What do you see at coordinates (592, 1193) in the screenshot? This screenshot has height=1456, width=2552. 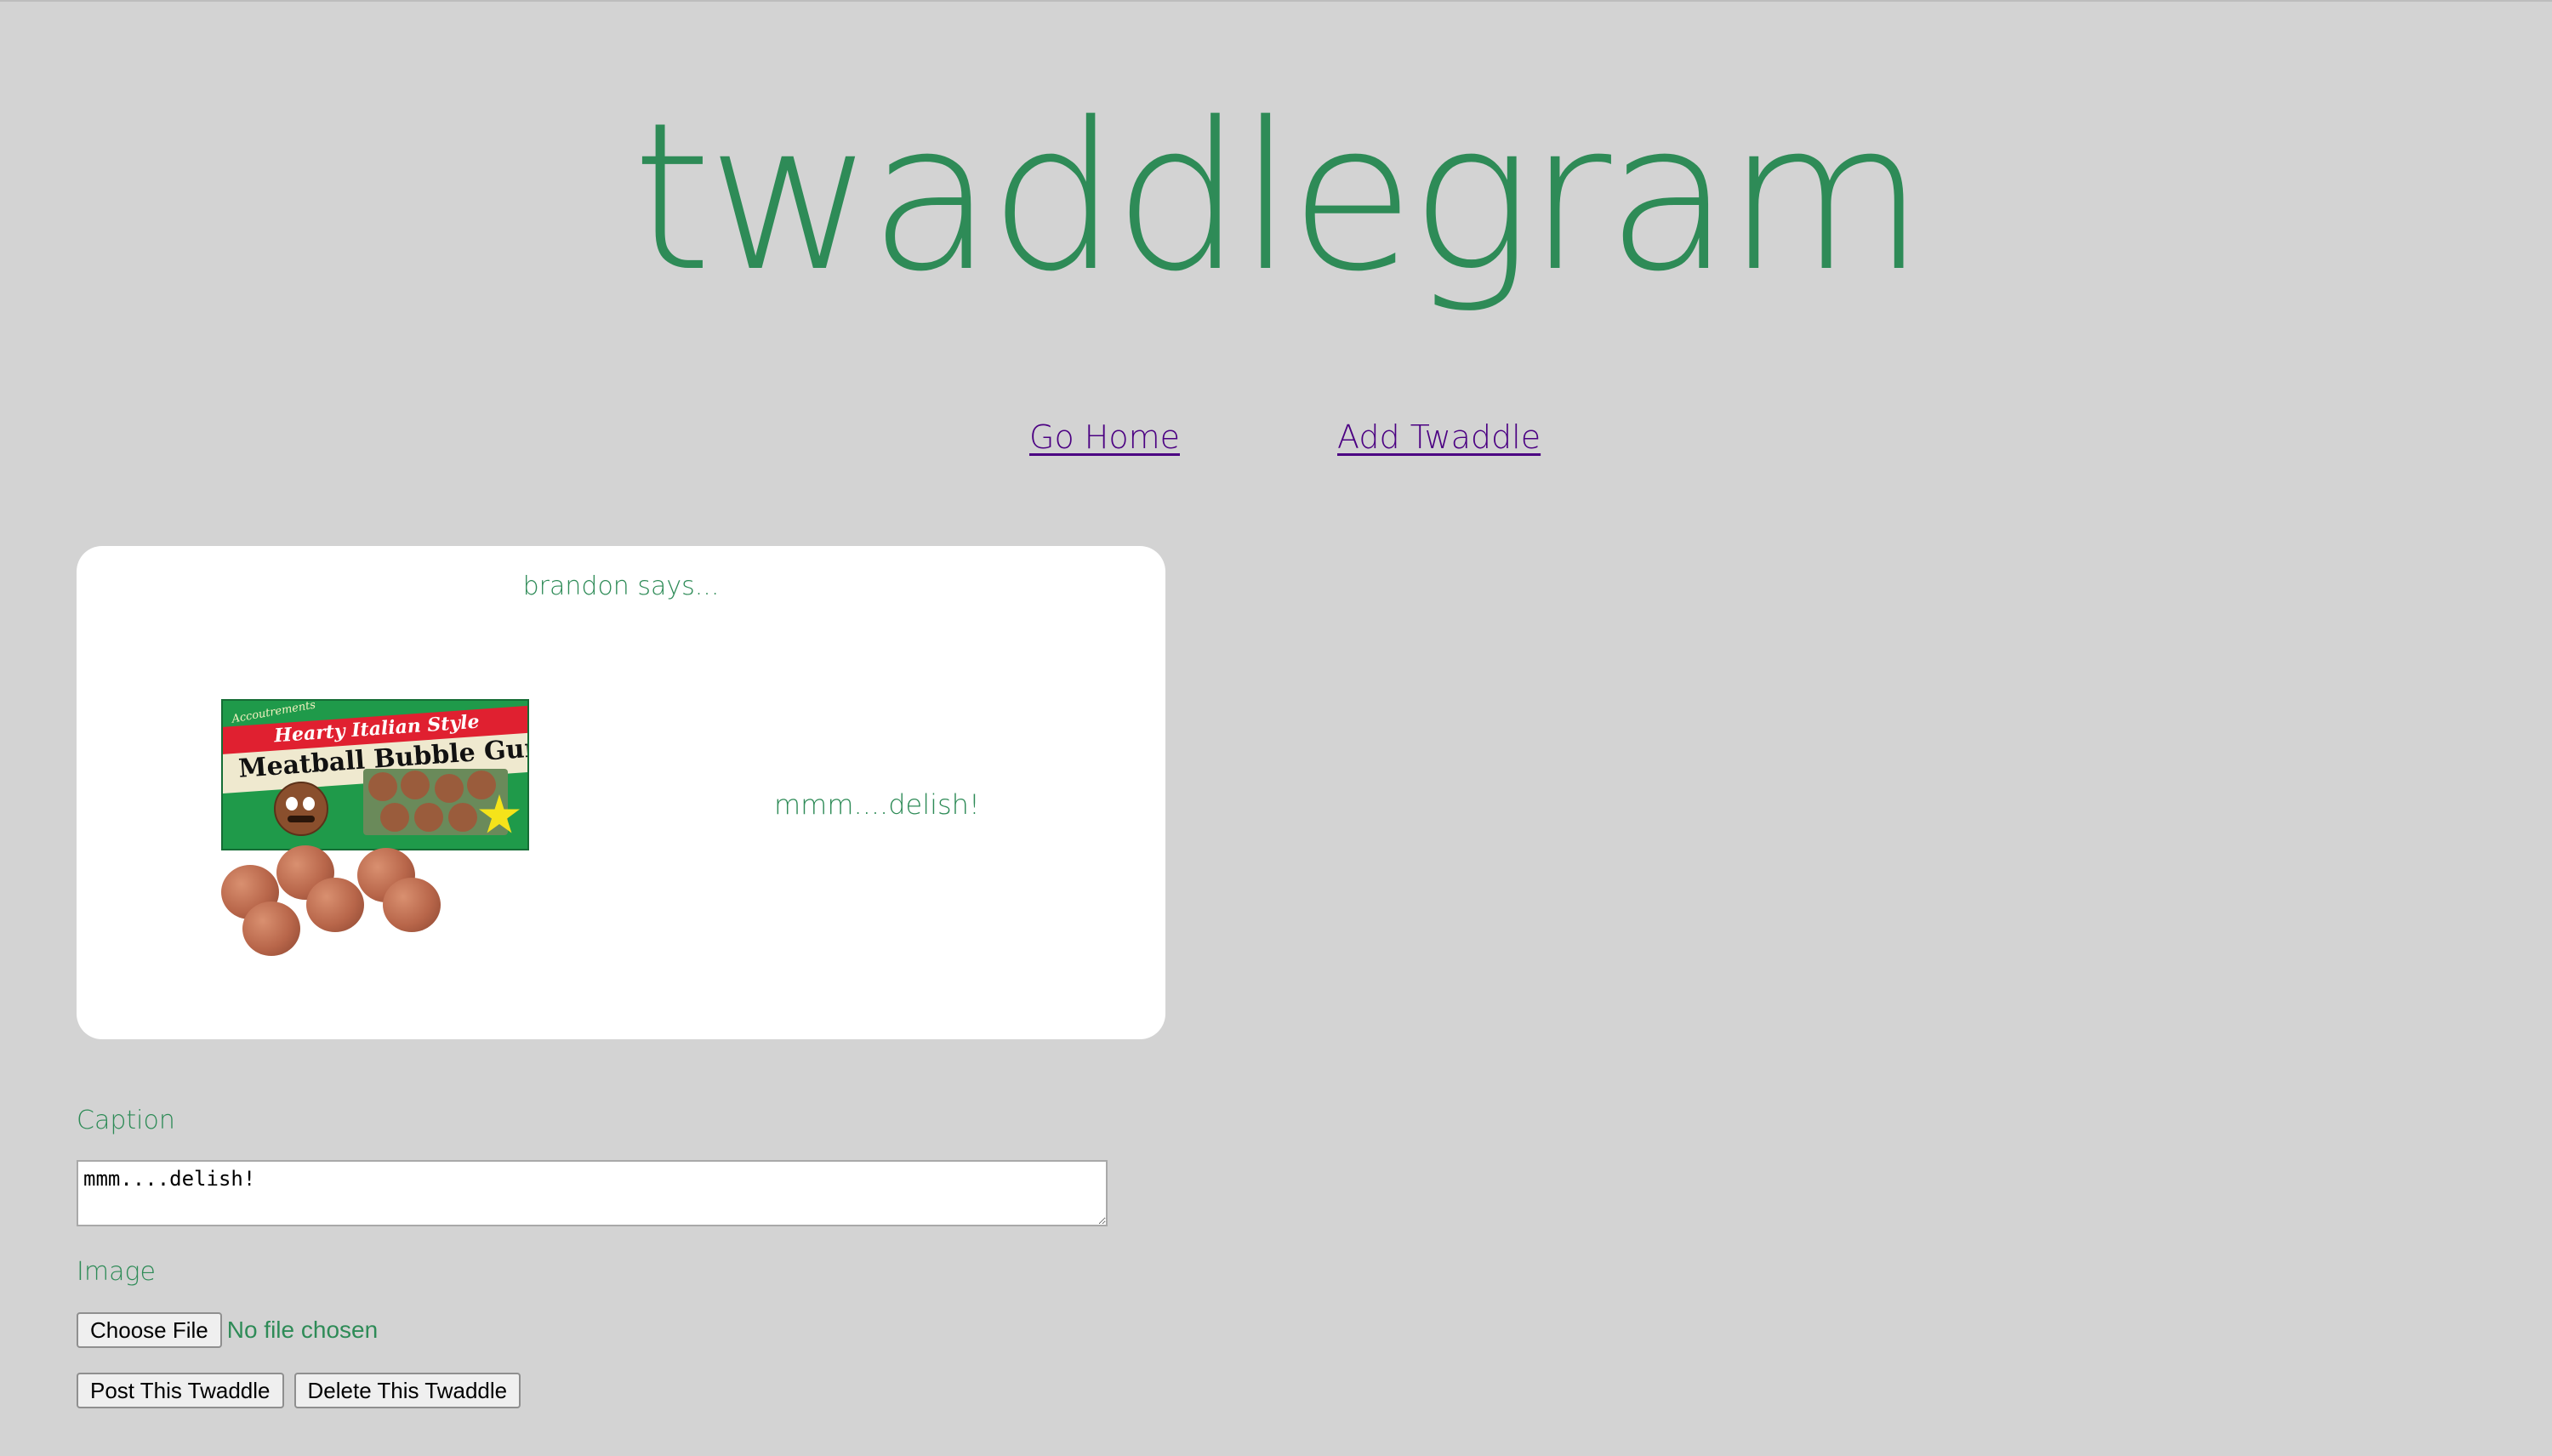 I see `caption-field: mmm....delish!` at bounding box center [592, 1193].